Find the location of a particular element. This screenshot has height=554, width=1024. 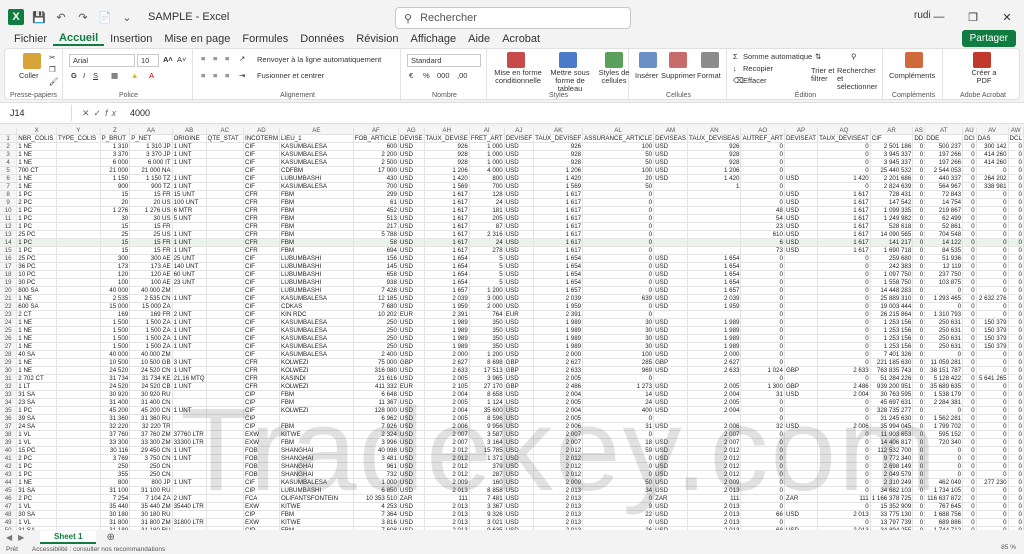

cell: 1 989 is located at coordinates (714, 339).